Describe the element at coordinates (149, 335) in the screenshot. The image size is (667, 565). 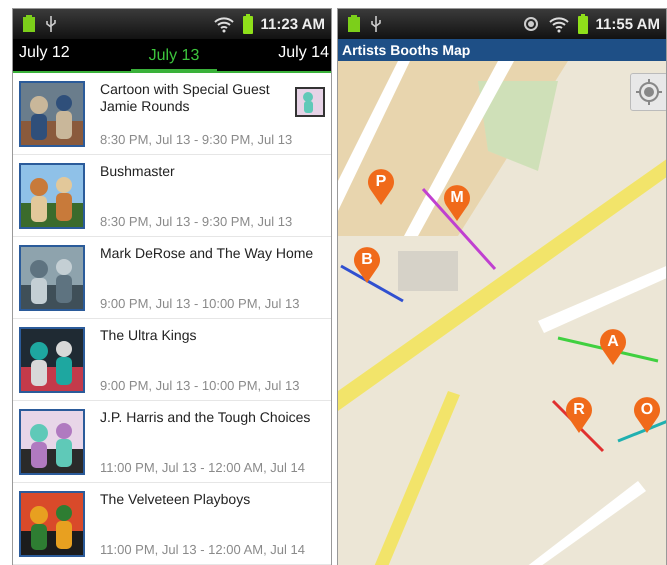
I see `event-title: The Ultra Kings` at that location.